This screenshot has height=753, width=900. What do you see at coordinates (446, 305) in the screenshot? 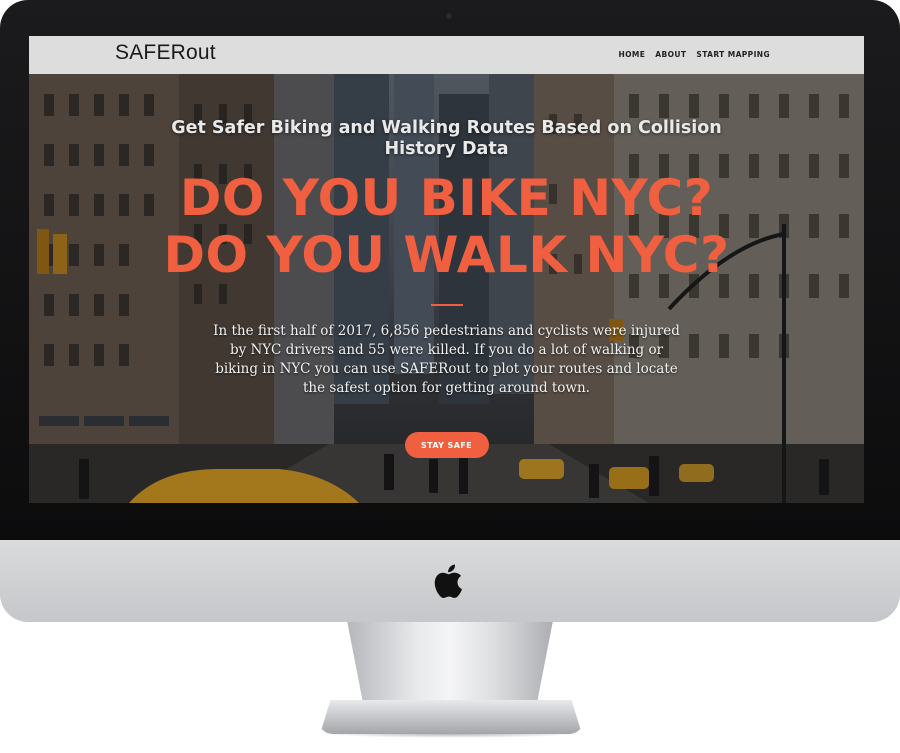
I see `hero-divider` at bounding box center [446, 305].